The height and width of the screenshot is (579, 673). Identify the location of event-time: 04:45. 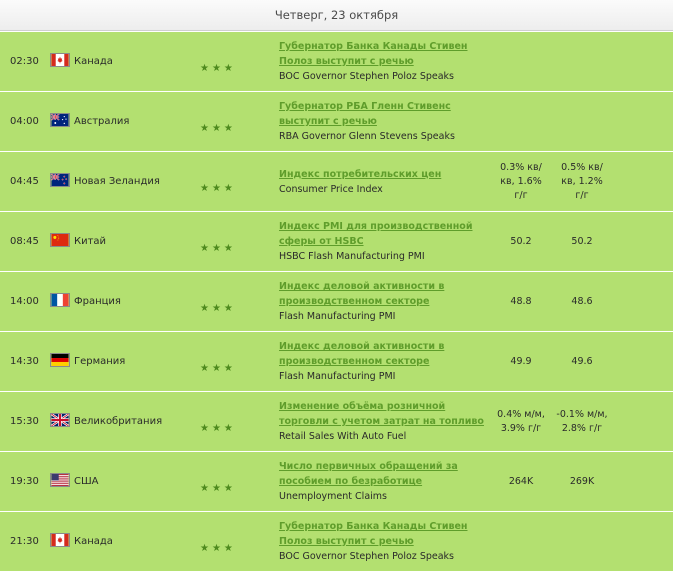
(24, 181).